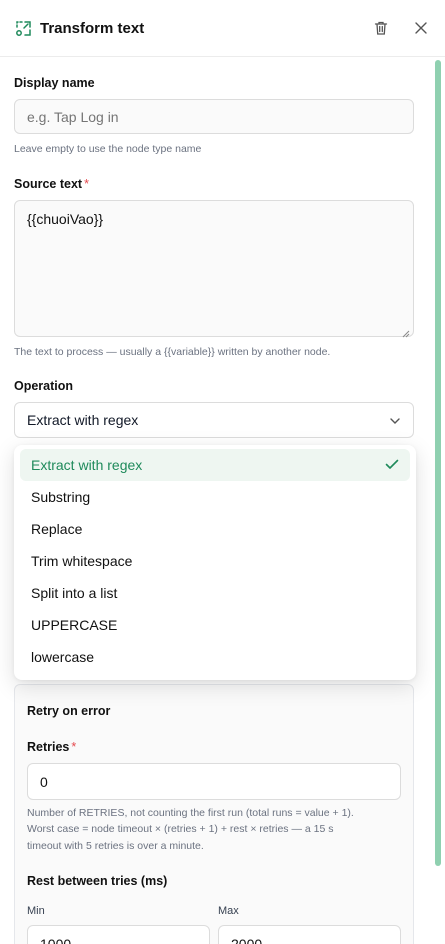 This screenshot has width=445, height=944. What do you see at coordinates (215, 529) in the screenshot?
I see `option-replace: Replace` at bounding box center [215, 529].